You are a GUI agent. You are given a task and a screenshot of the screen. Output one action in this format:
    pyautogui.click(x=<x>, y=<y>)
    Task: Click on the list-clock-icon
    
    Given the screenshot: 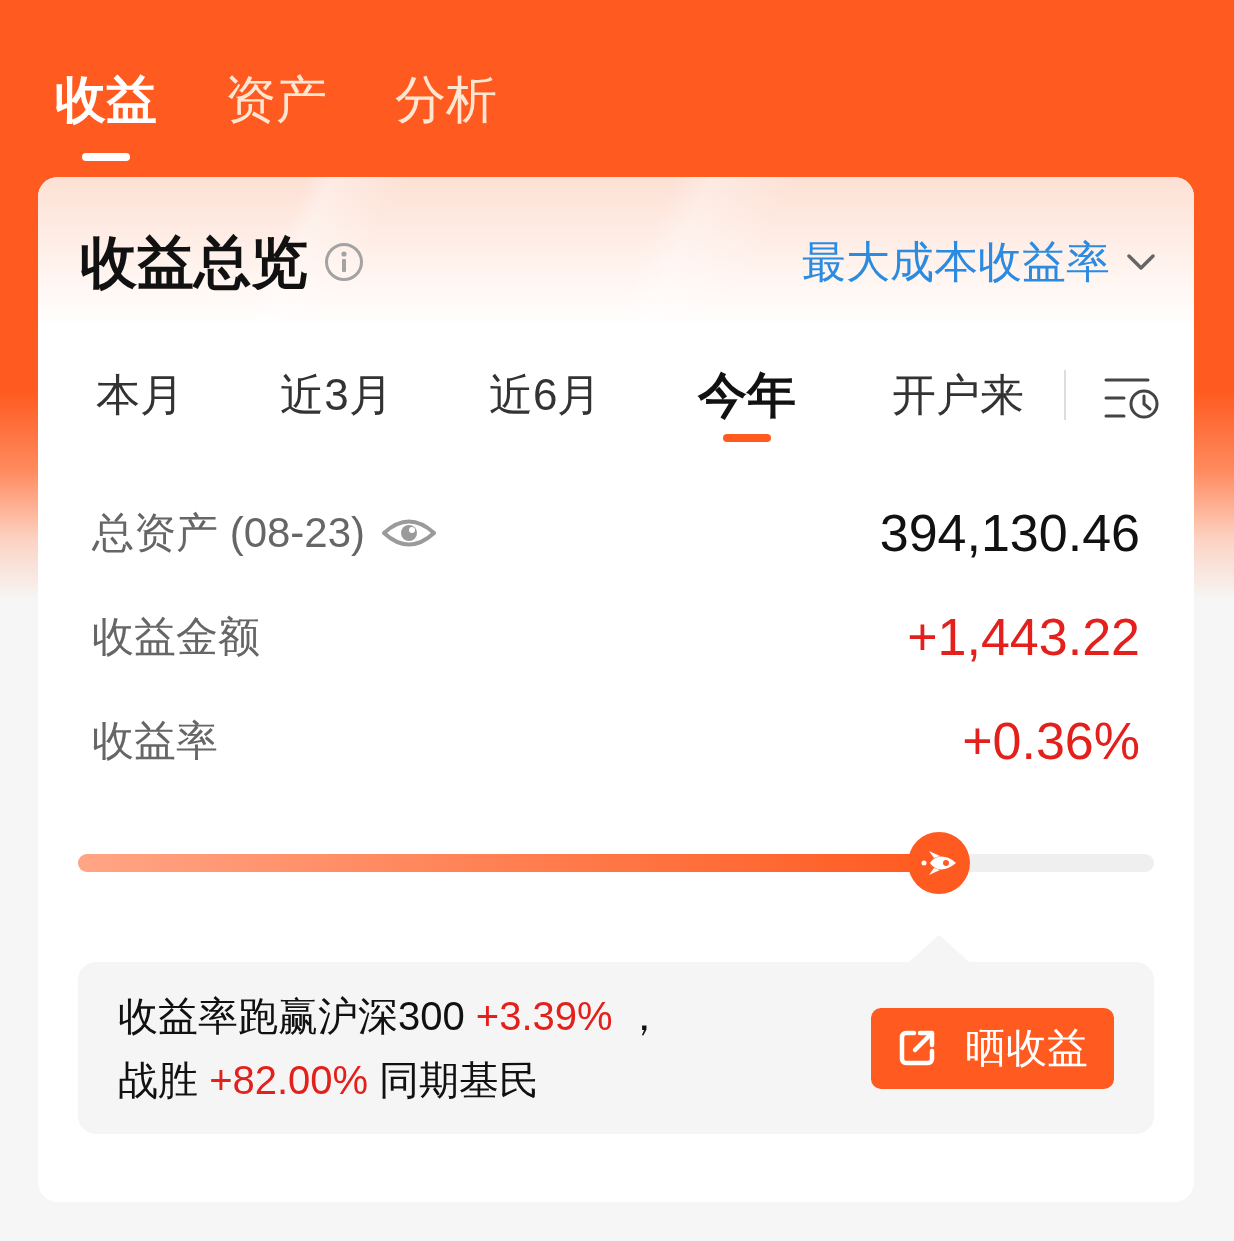 What is the action you would take?
    pyautogui.click(x=1132, y=398)
    